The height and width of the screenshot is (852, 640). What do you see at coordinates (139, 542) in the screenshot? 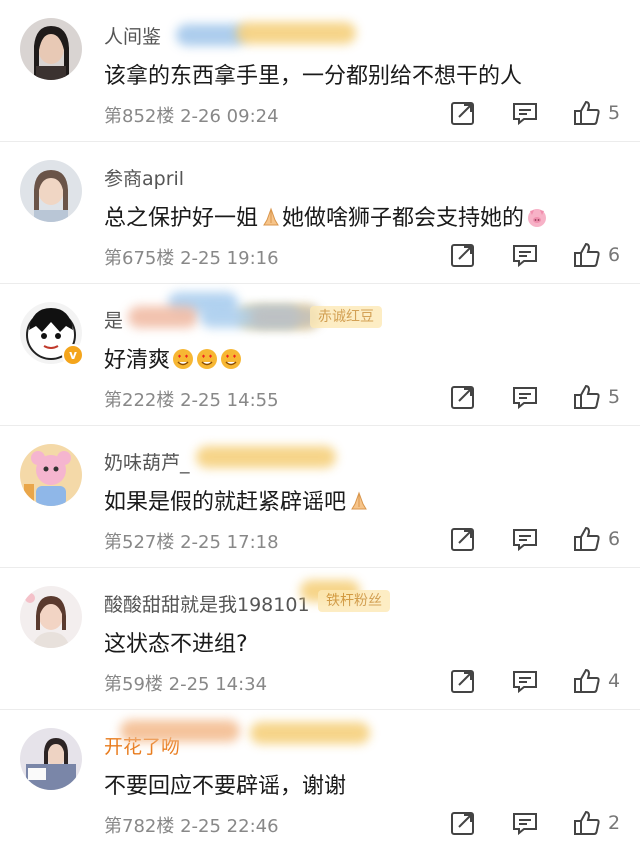
I see `floor-number: 第527楼` at bounding box center [139, 542].